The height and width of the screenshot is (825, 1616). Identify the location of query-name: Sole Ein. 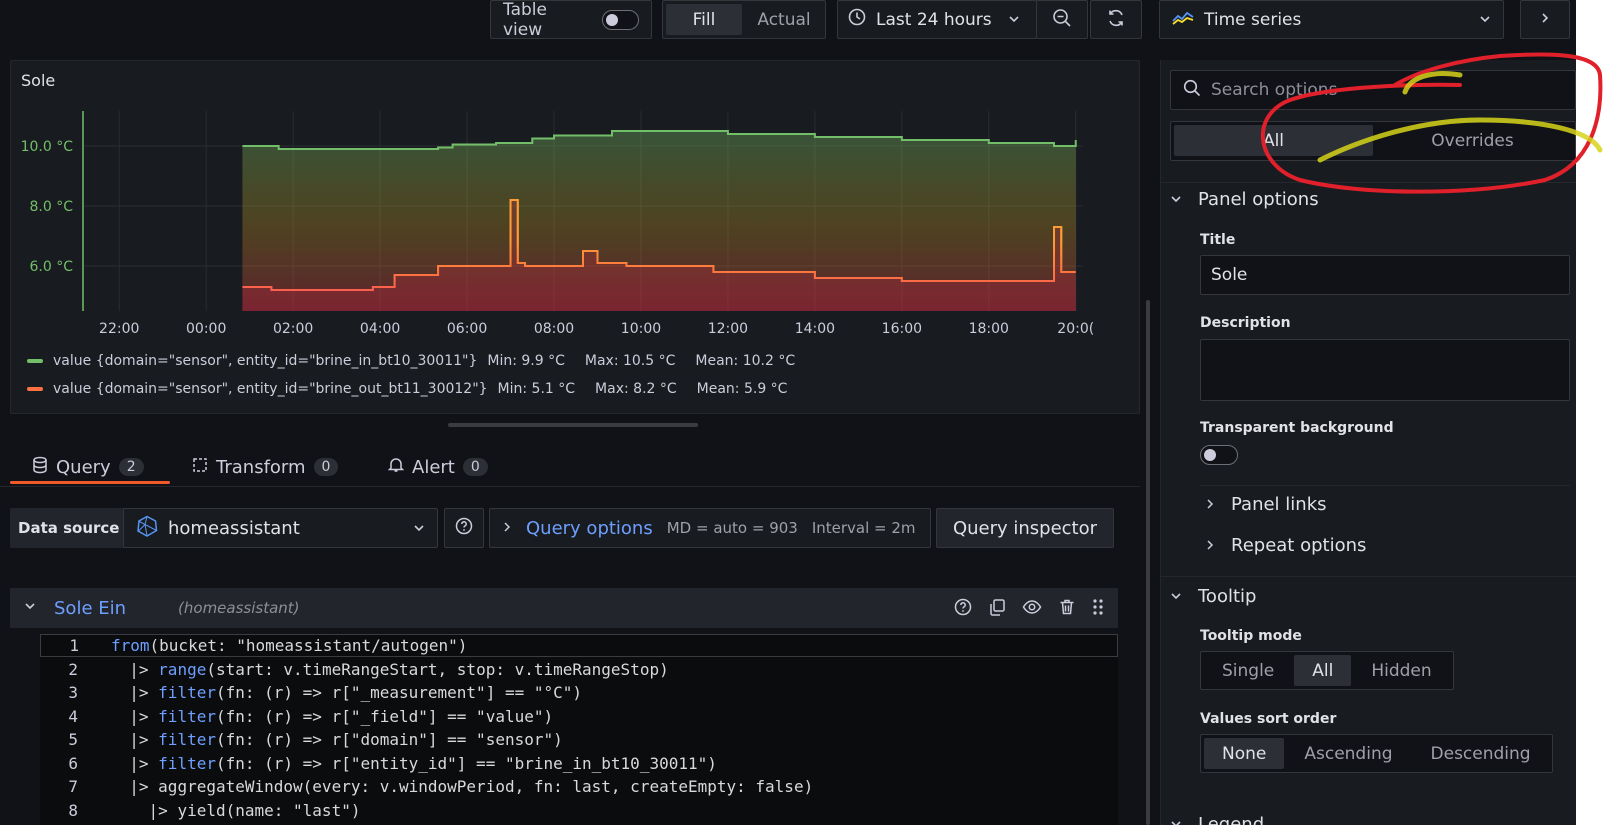
(90, 608).